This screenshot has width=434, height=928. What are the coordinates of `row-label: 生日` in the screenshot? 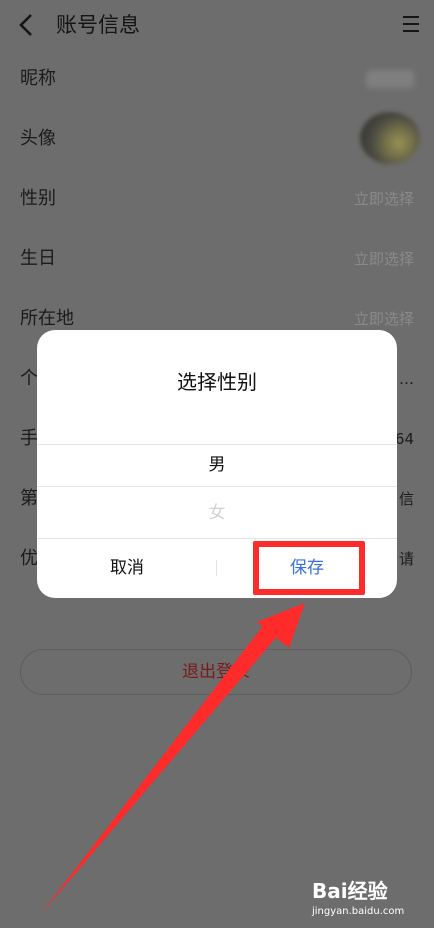 It's located at (38, 258).